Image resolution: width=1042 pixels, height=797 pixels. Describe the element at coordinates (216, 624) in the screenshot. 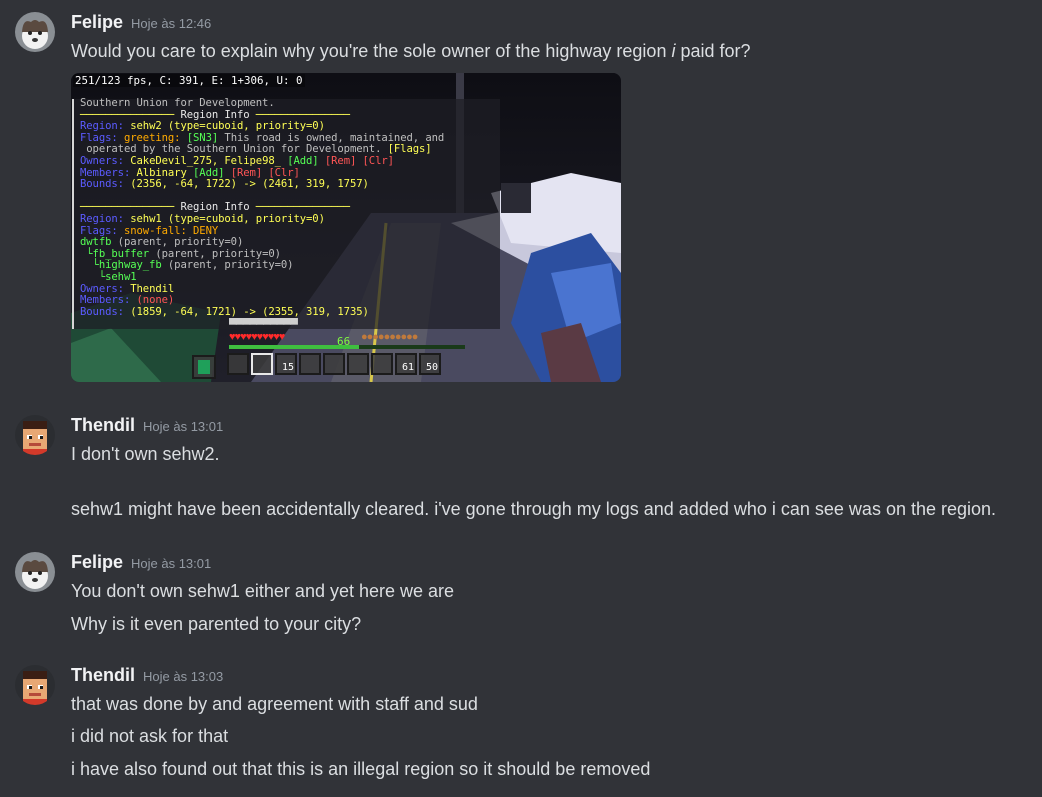

I see `message-text: Why is it even parented to your city?` at that location.